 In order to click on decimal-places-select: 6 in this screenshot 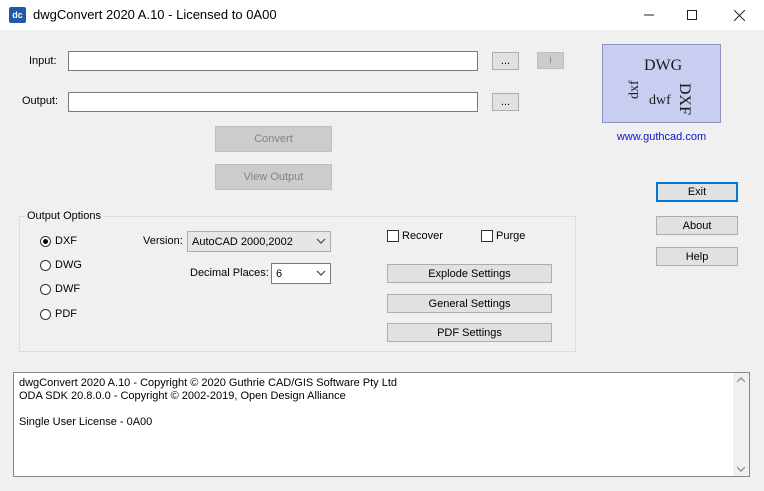, I will do `click(301, 273)`.